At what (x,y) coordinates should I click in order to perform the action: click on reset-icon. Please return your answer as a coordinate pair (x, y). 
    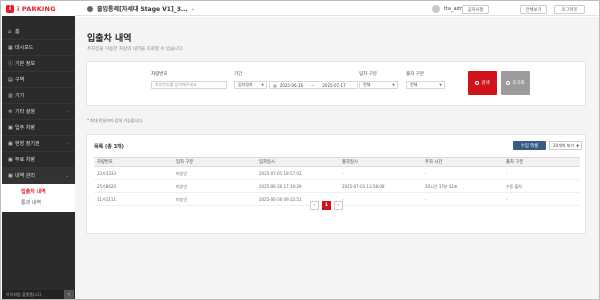
    Looking at the image, I should click on (508, 83).